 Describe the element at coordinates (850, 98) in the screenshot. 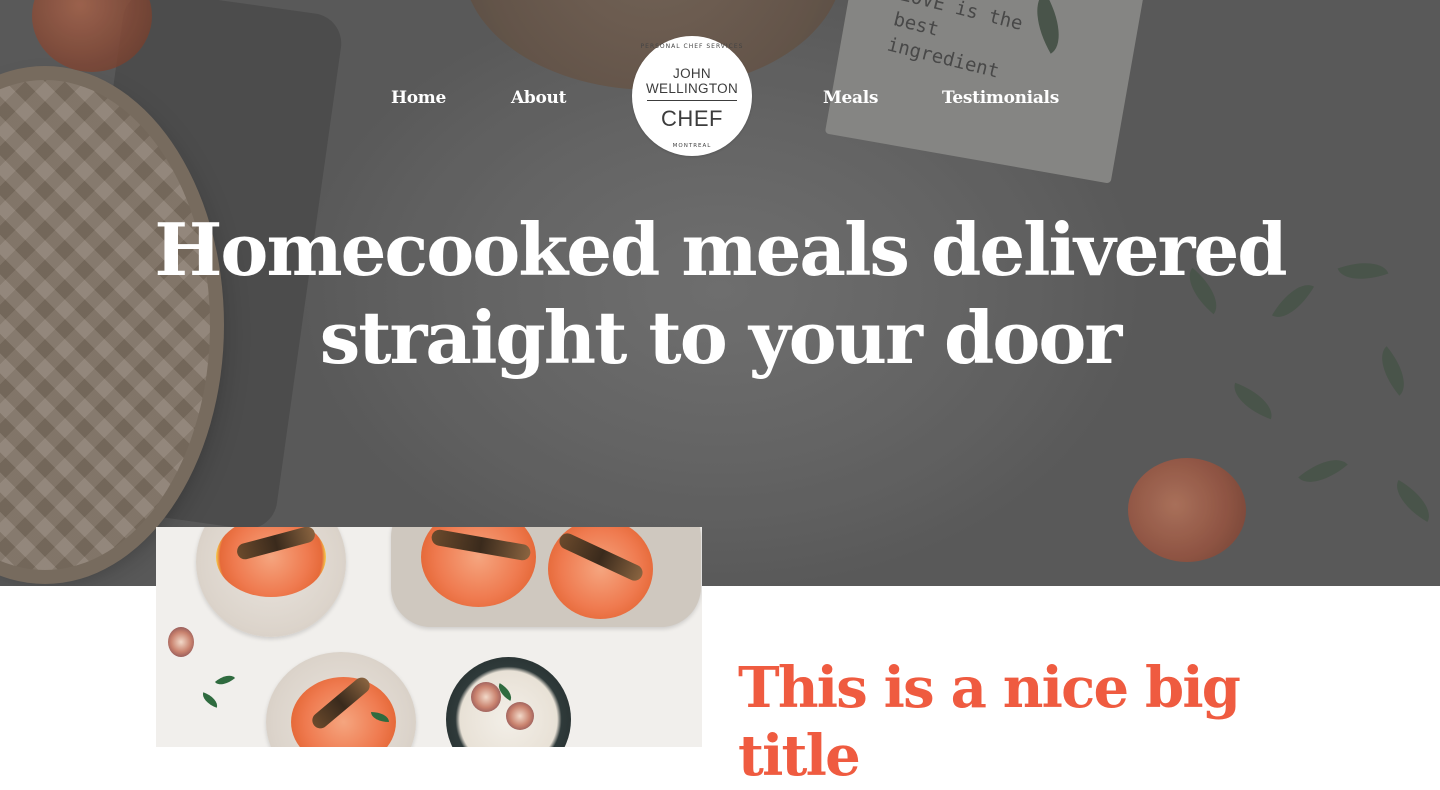

I see `nav-link-meals: Meals` at that location.